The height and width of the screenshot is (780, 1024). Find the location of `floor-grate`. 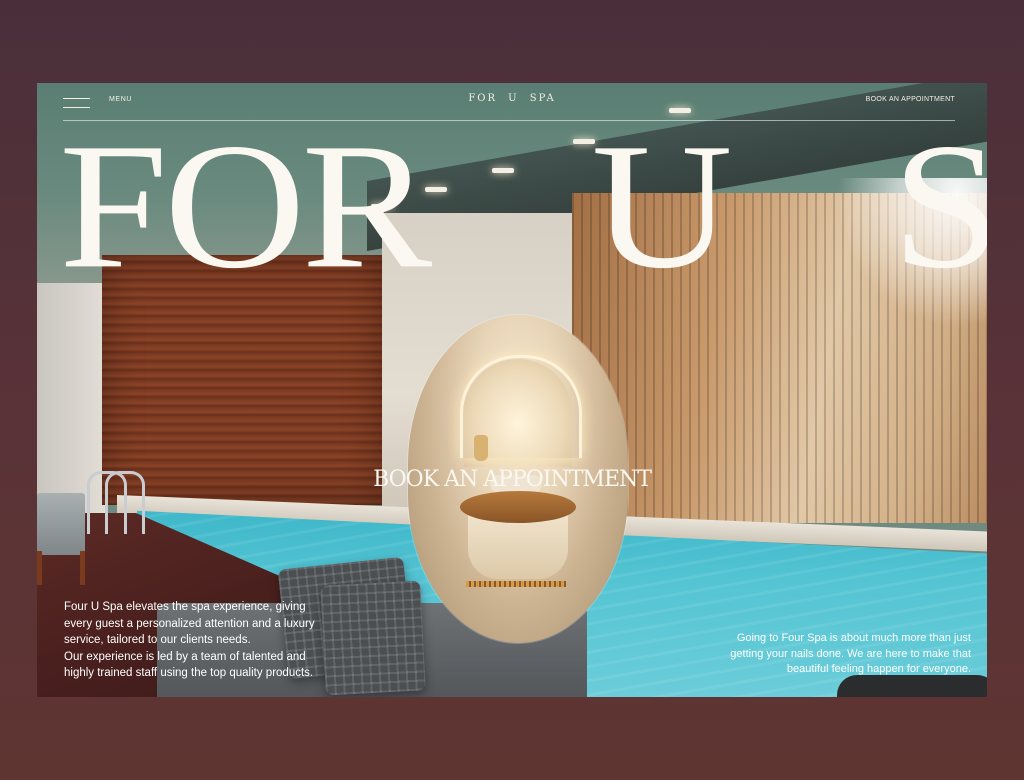

floor-grate is located at coordinates (516, 584).